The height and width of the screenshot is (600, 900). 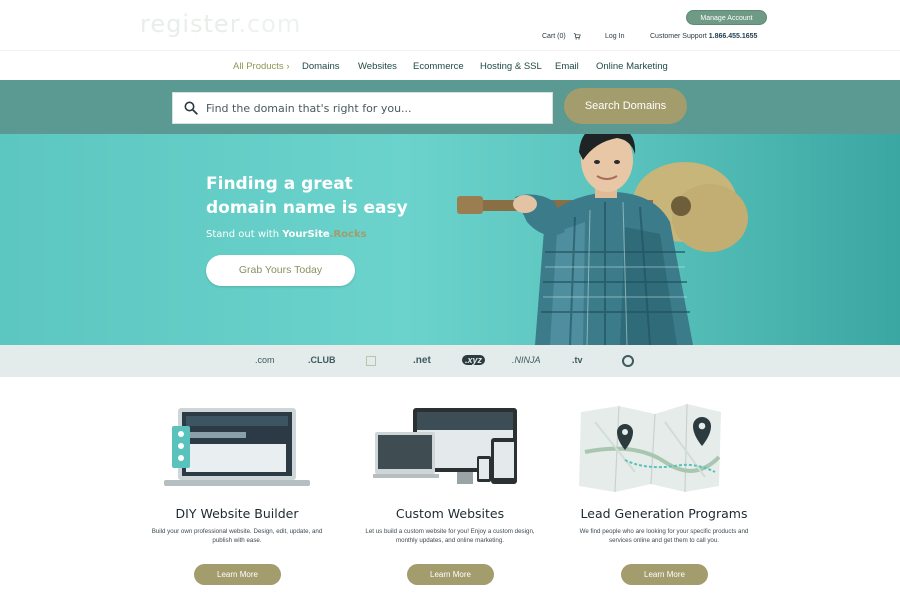 I want to click on domain-search-band: Search Domains, so click(x=450, y=107).